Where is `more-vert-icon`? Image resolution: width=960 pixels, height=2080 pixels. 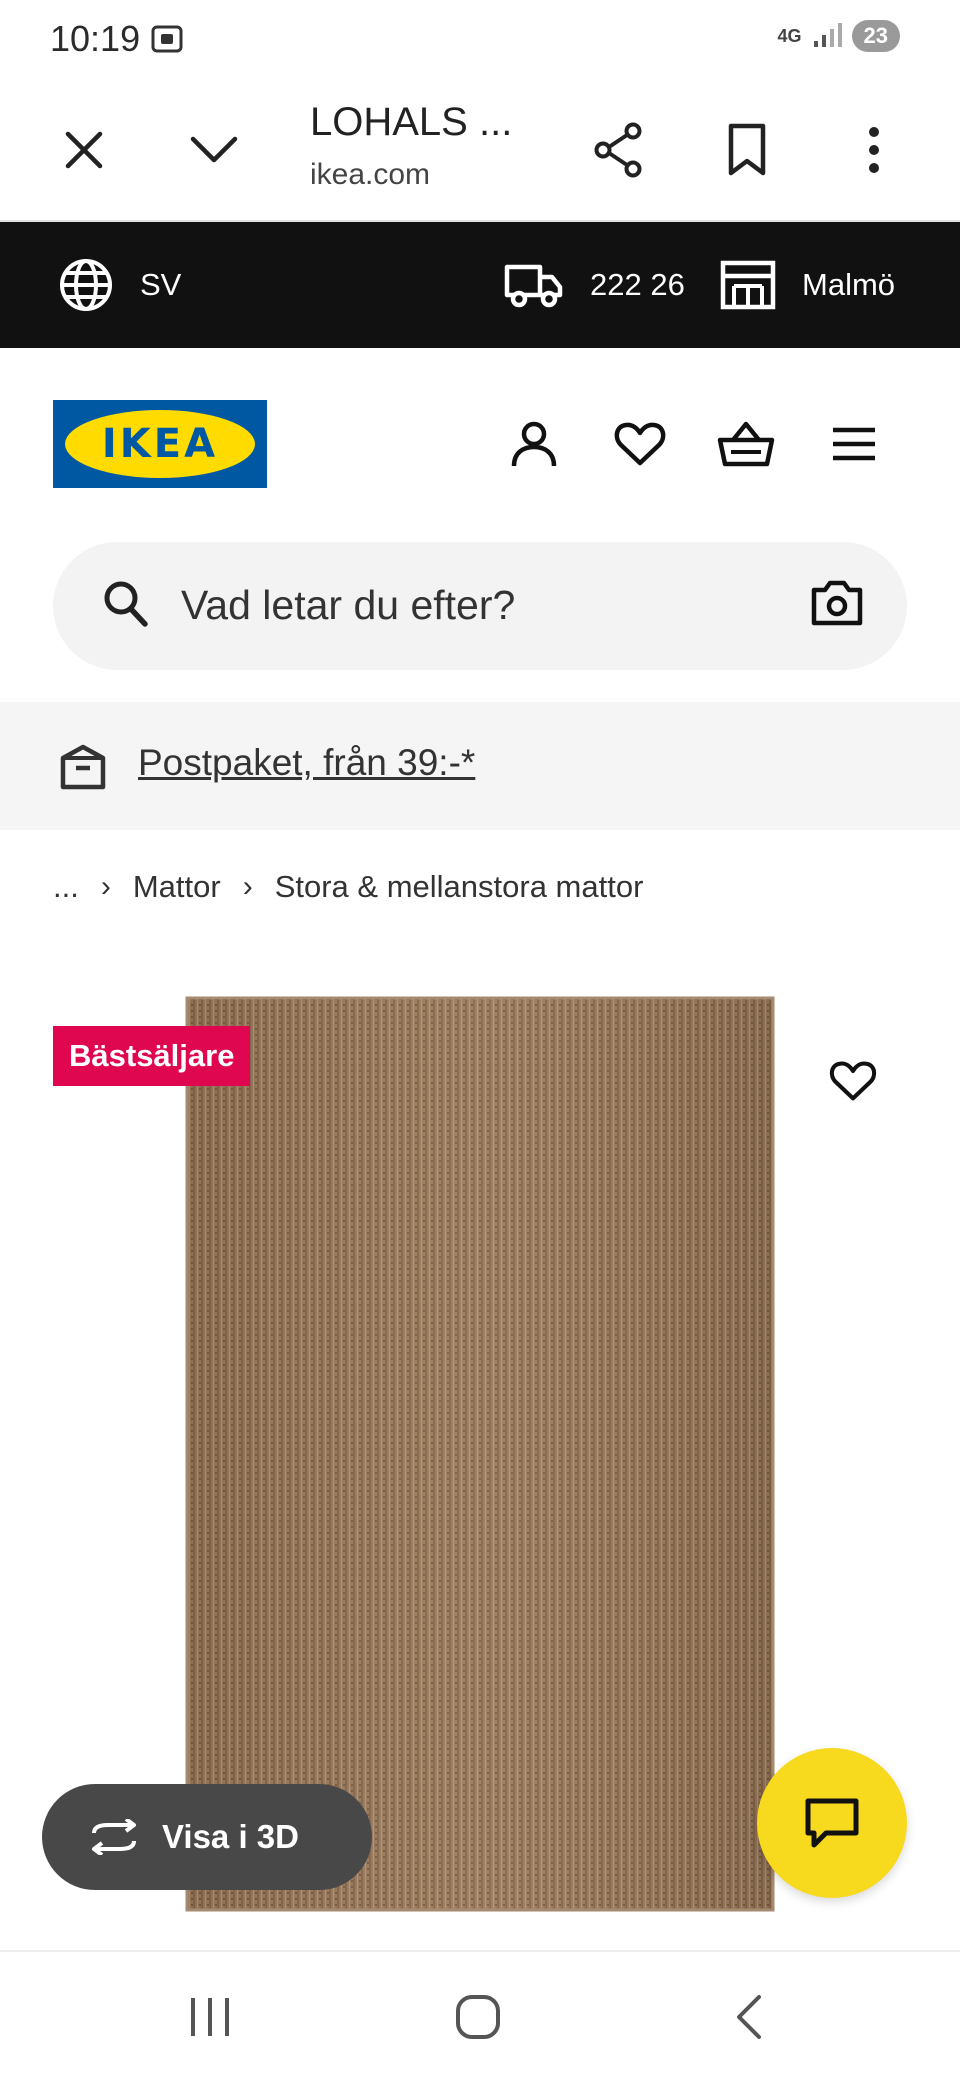
more-vert-icon is located at coordinates (874, 150).